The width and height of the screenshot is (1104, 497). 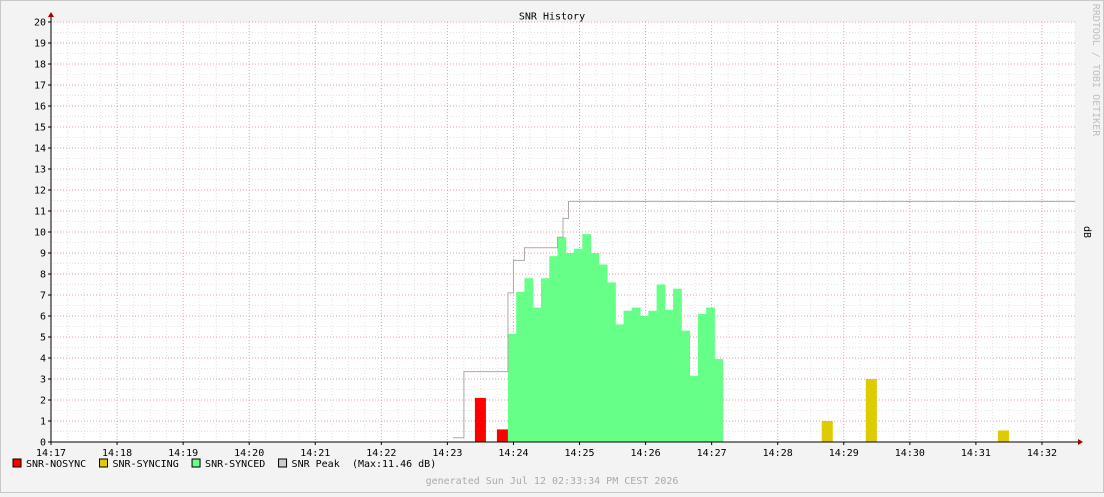 What do you see at coordinates (447, 453) in the screenshot?
I see `x-tick-label: 14:23` at bounding box center [447, 453].